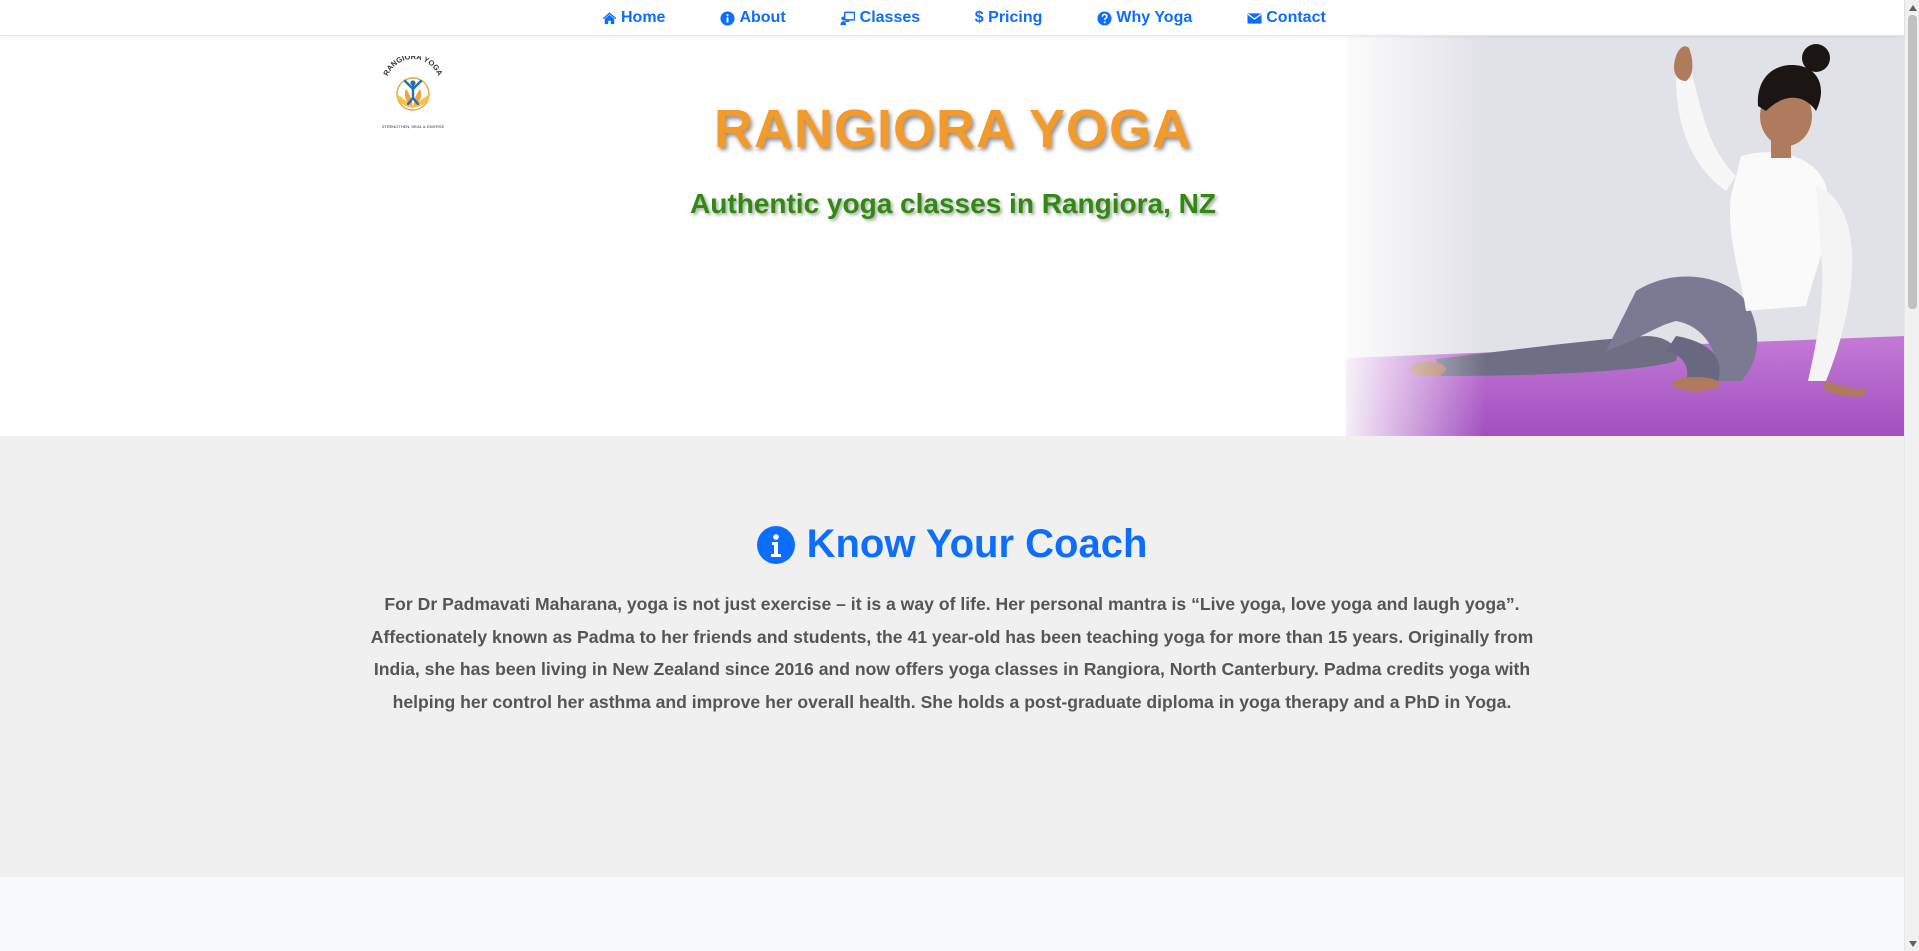 This screenshot has width=1919, height=951. I want to click on nav-label-about: About, so click(762, 17).